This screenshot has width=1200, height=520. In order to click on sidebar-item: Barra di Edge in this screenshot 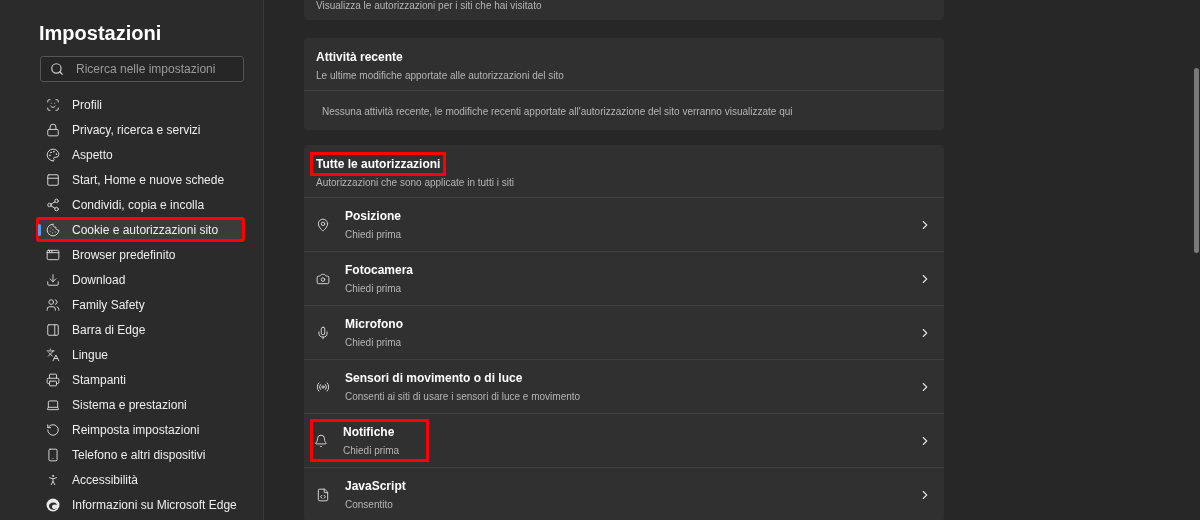, I will do `click(140, 329)`.